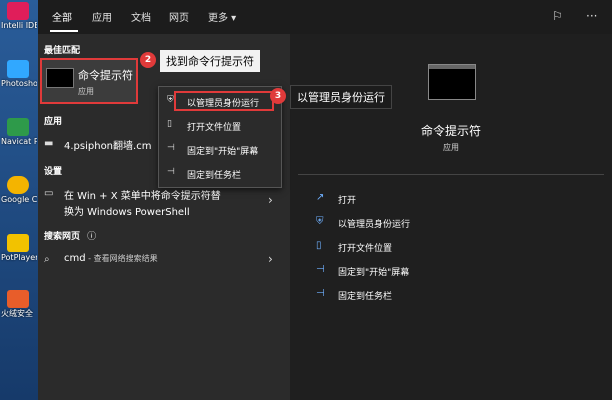 The image size is (612, 400). What do you see at coordinates (341, 97) in the screenshot?
I see `callout-run-as-admin: 以管理员身份运行` at bounding box center [341, 97].